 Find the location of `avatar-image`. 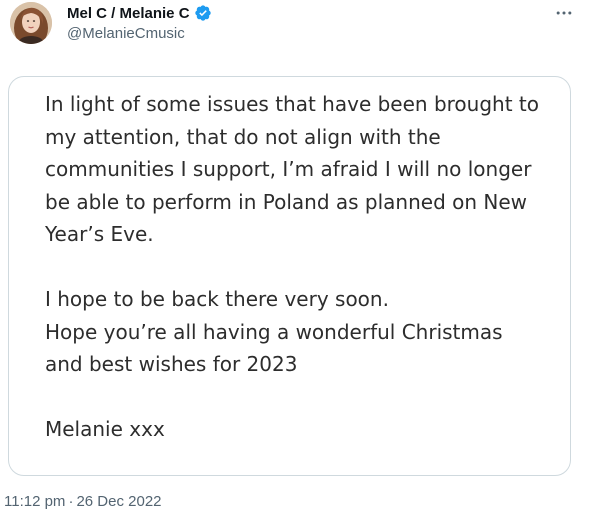

avatar-image is located at coordinates (31, 23).